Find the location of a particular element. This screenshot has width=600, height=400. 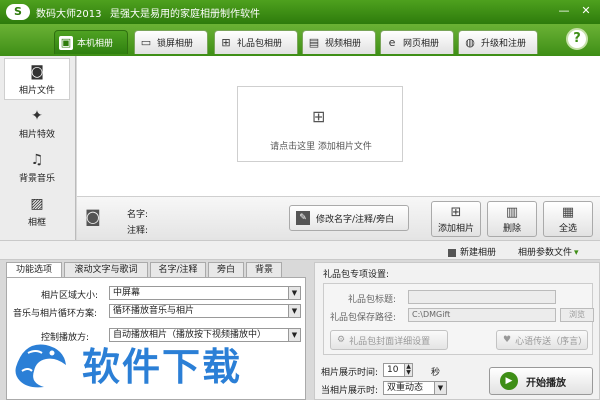

sidebar-item-background-music: ♫ 背景音乐 is located at coordinates (37, 167).